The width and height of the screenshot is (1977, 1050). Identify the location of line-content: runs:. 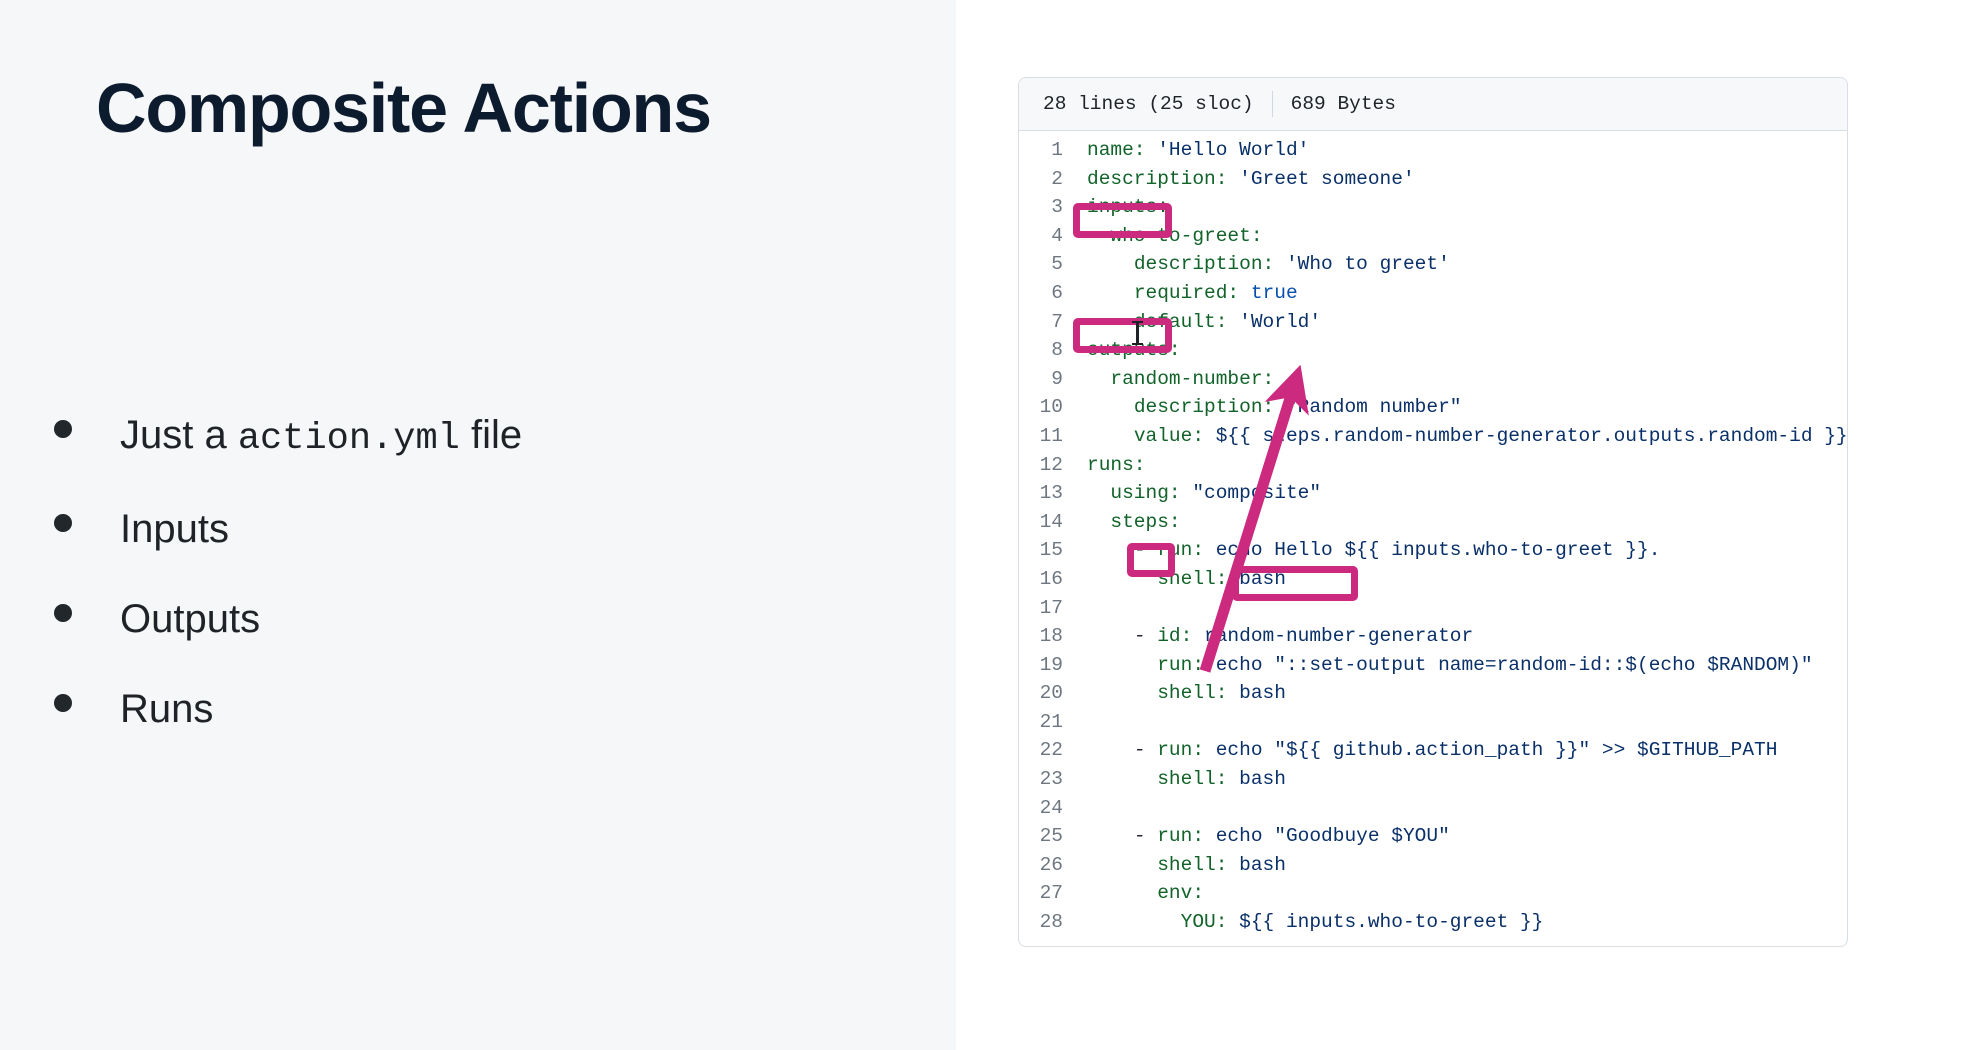
(1116, 464).